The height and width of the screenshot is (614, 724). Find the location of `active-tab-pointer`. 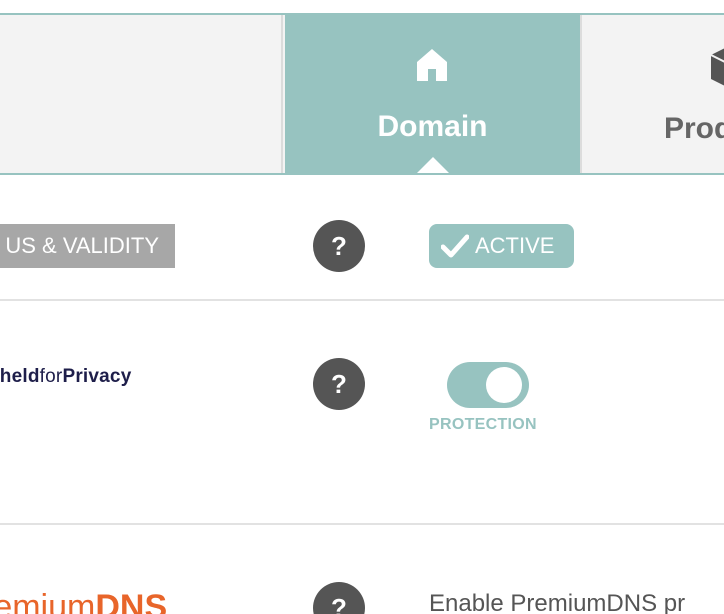

active-tab-pointer is located at coordinates (433, 165).